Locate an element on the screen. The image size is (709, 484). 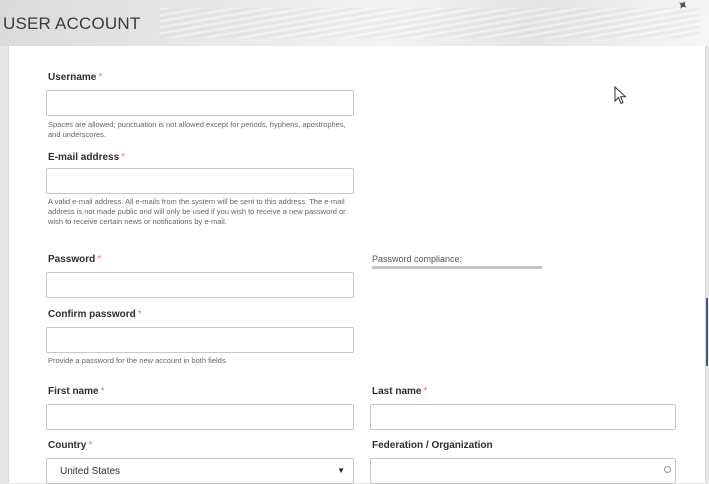
confirm-password-label: Confirm password * is located at coordinates (95, 314).